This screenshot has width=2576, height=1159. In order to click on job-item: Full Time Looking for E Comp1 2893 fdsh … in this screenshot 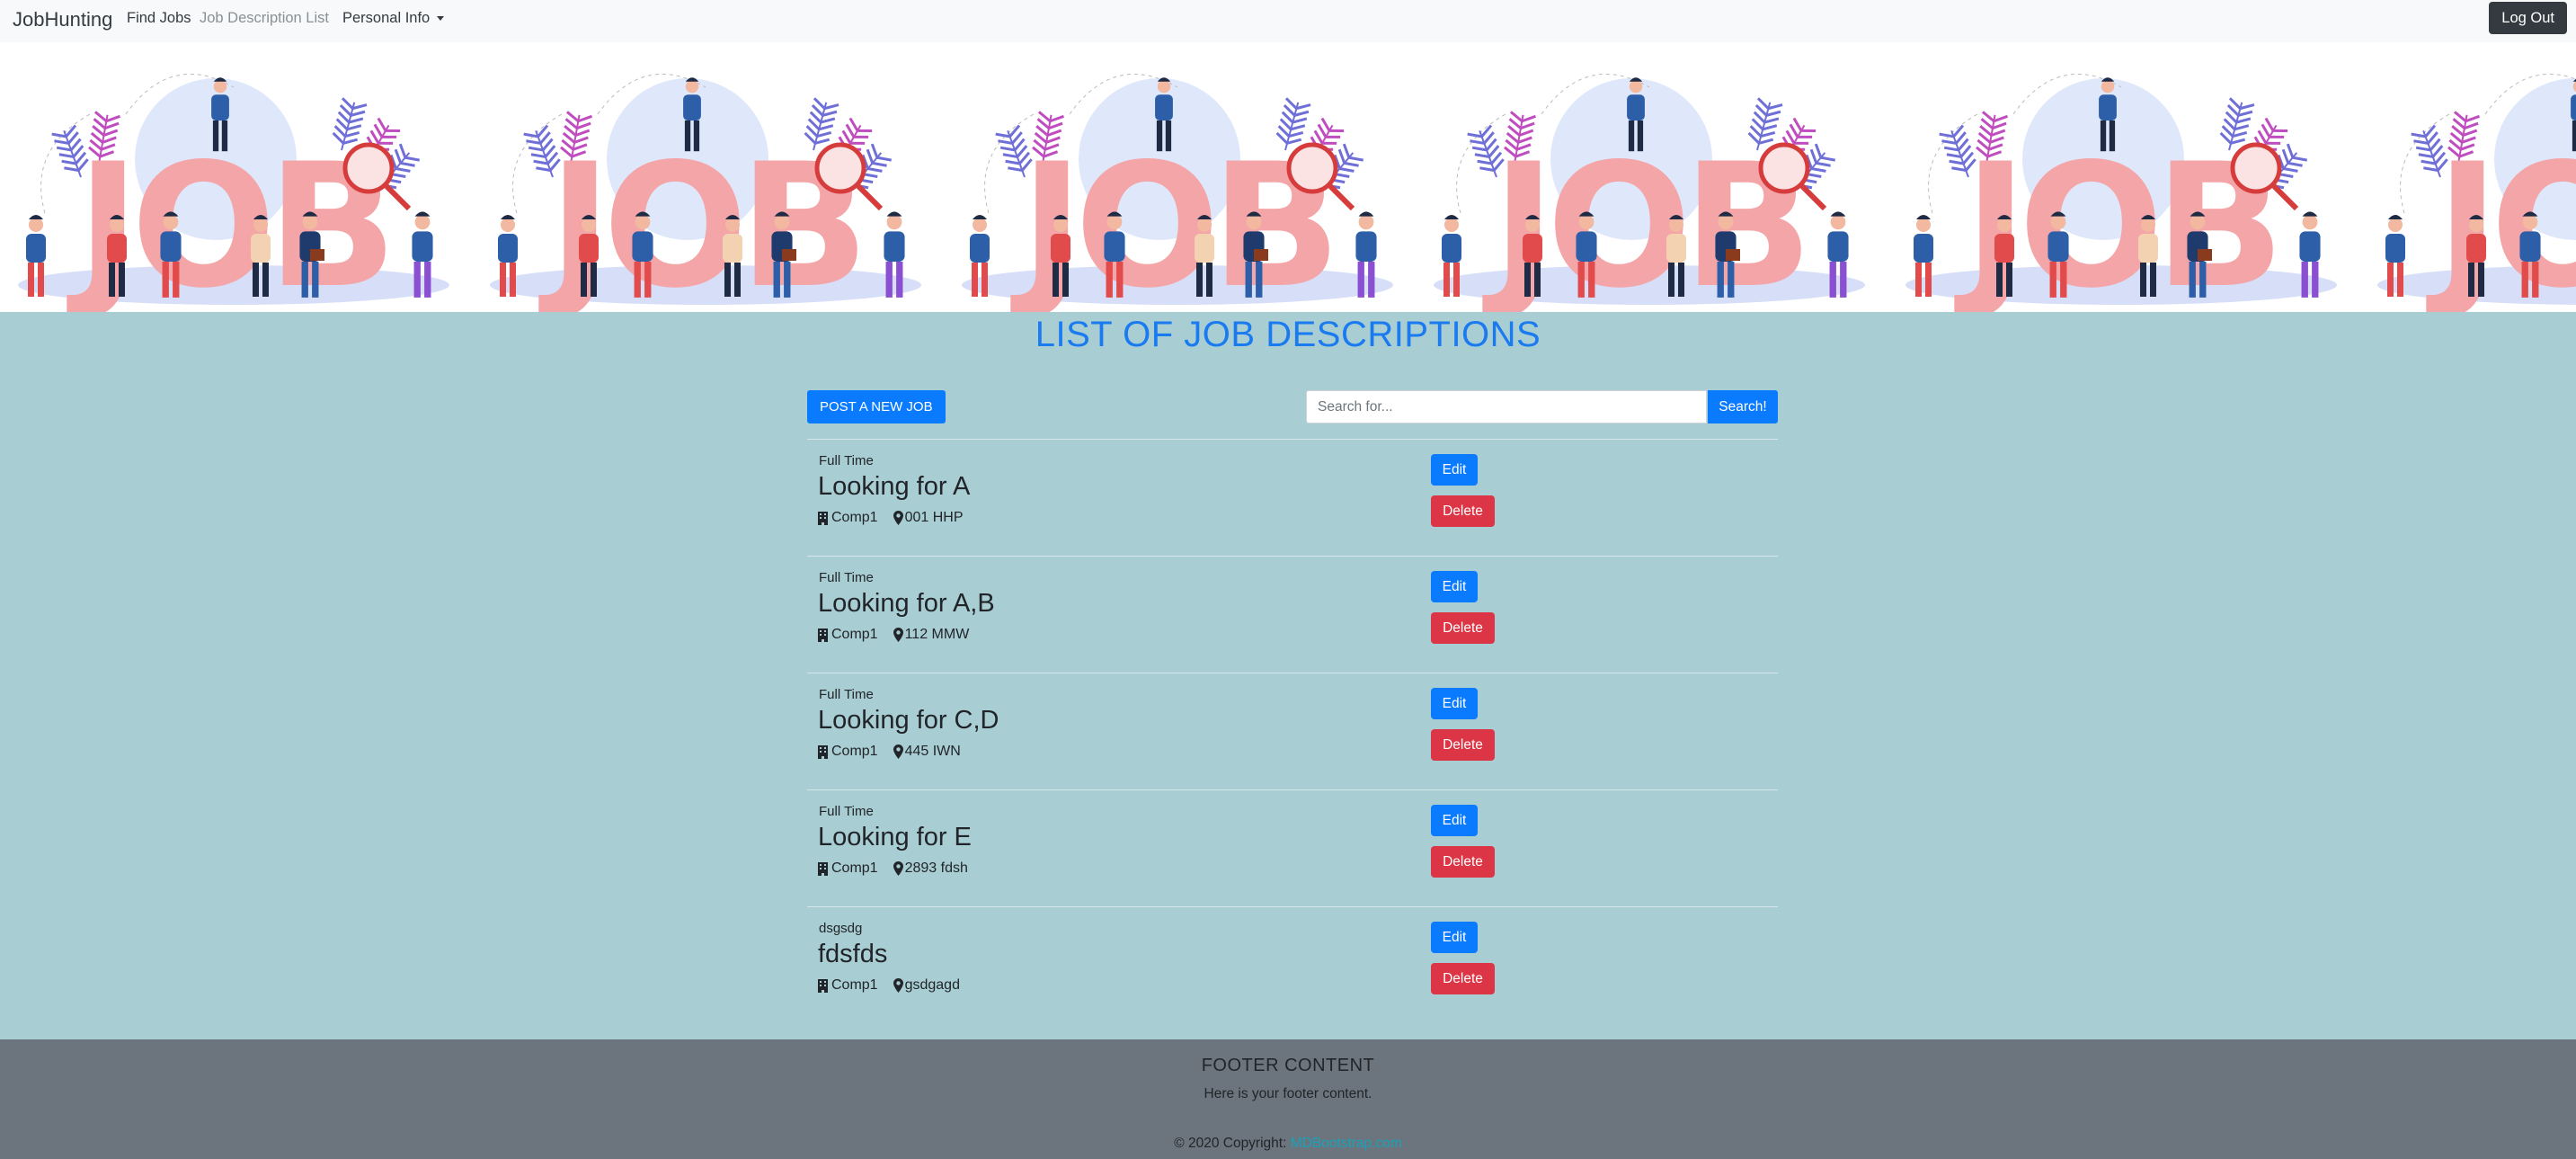, I will do `click(1292, 847)`.